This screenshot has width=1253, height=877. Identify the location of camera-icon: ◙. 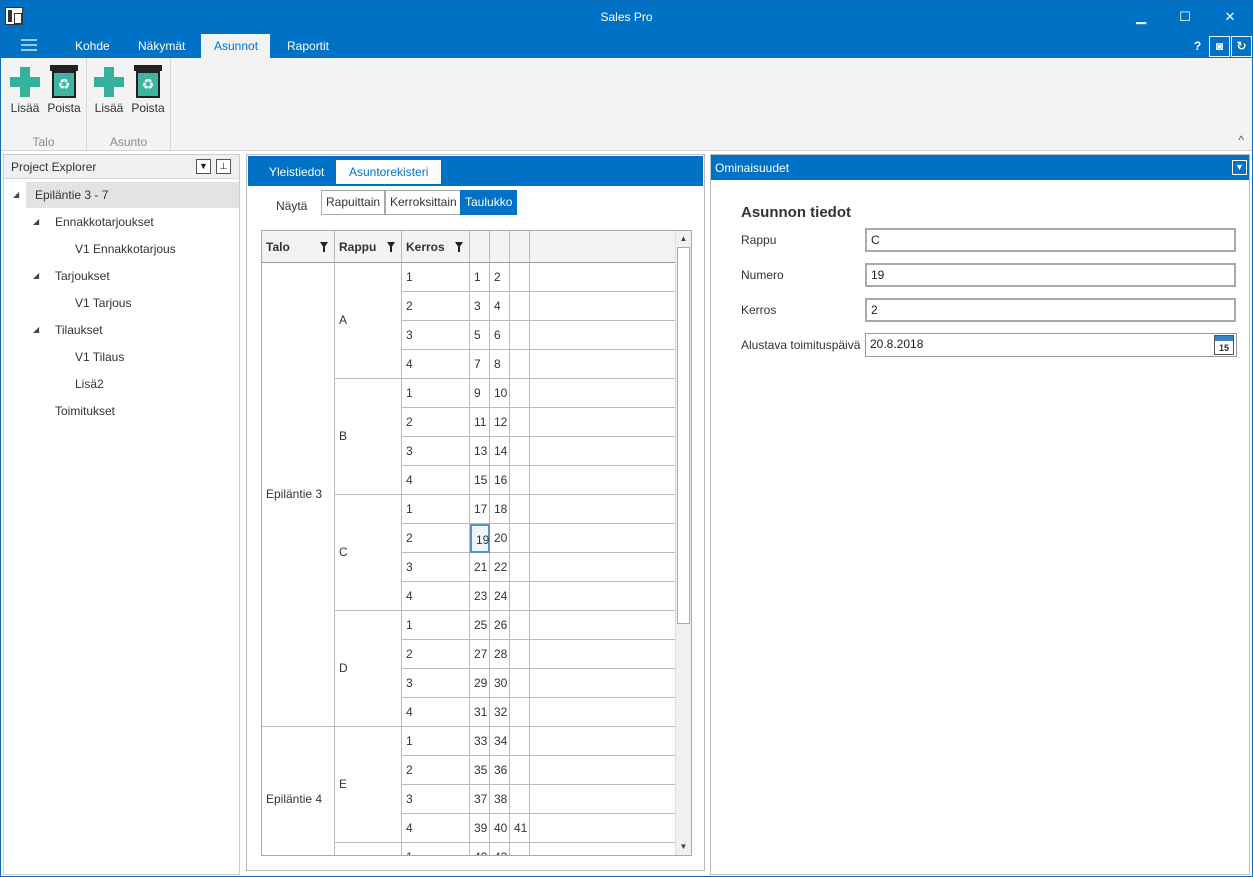
(1219, 46).